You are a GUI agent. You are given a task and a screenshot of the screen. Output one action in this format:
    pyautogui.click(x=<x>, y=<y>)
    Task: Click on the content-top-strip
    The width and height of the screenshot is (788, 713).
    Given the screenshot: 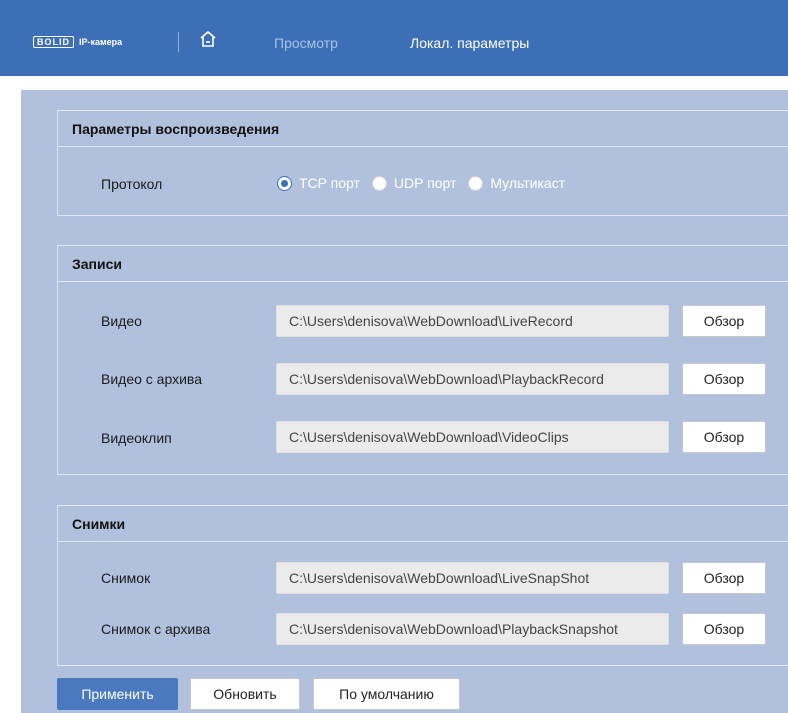 What is the action you would take?
    pyautogui.click(x=394, y=83)
    